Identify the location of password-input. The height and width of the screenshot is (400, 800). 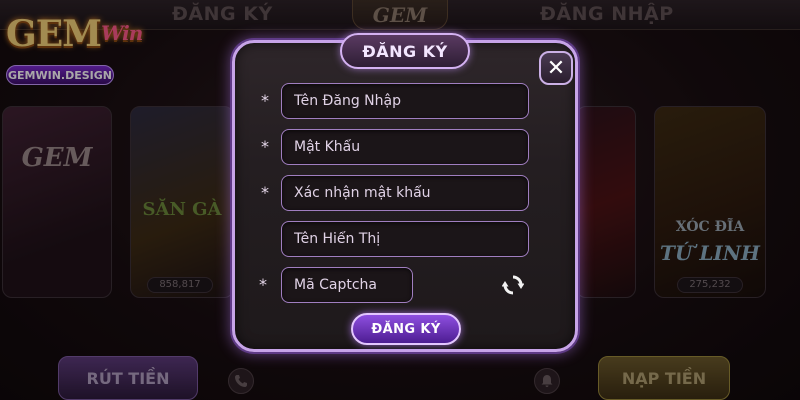
(405, 147).